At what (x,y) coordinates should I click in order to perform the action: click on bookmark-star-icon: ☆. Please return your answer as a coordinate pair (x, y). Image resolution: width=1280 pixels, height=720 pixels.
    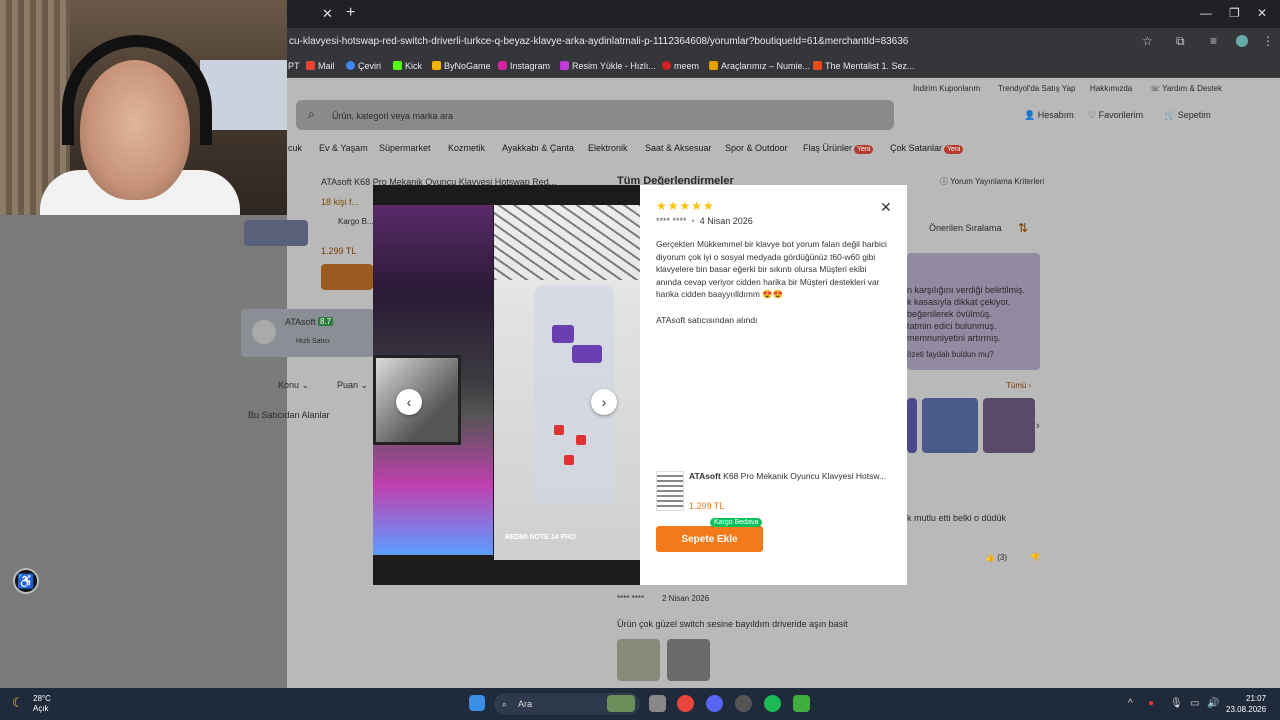
    Looking at the image, I should click on (1147, 41).